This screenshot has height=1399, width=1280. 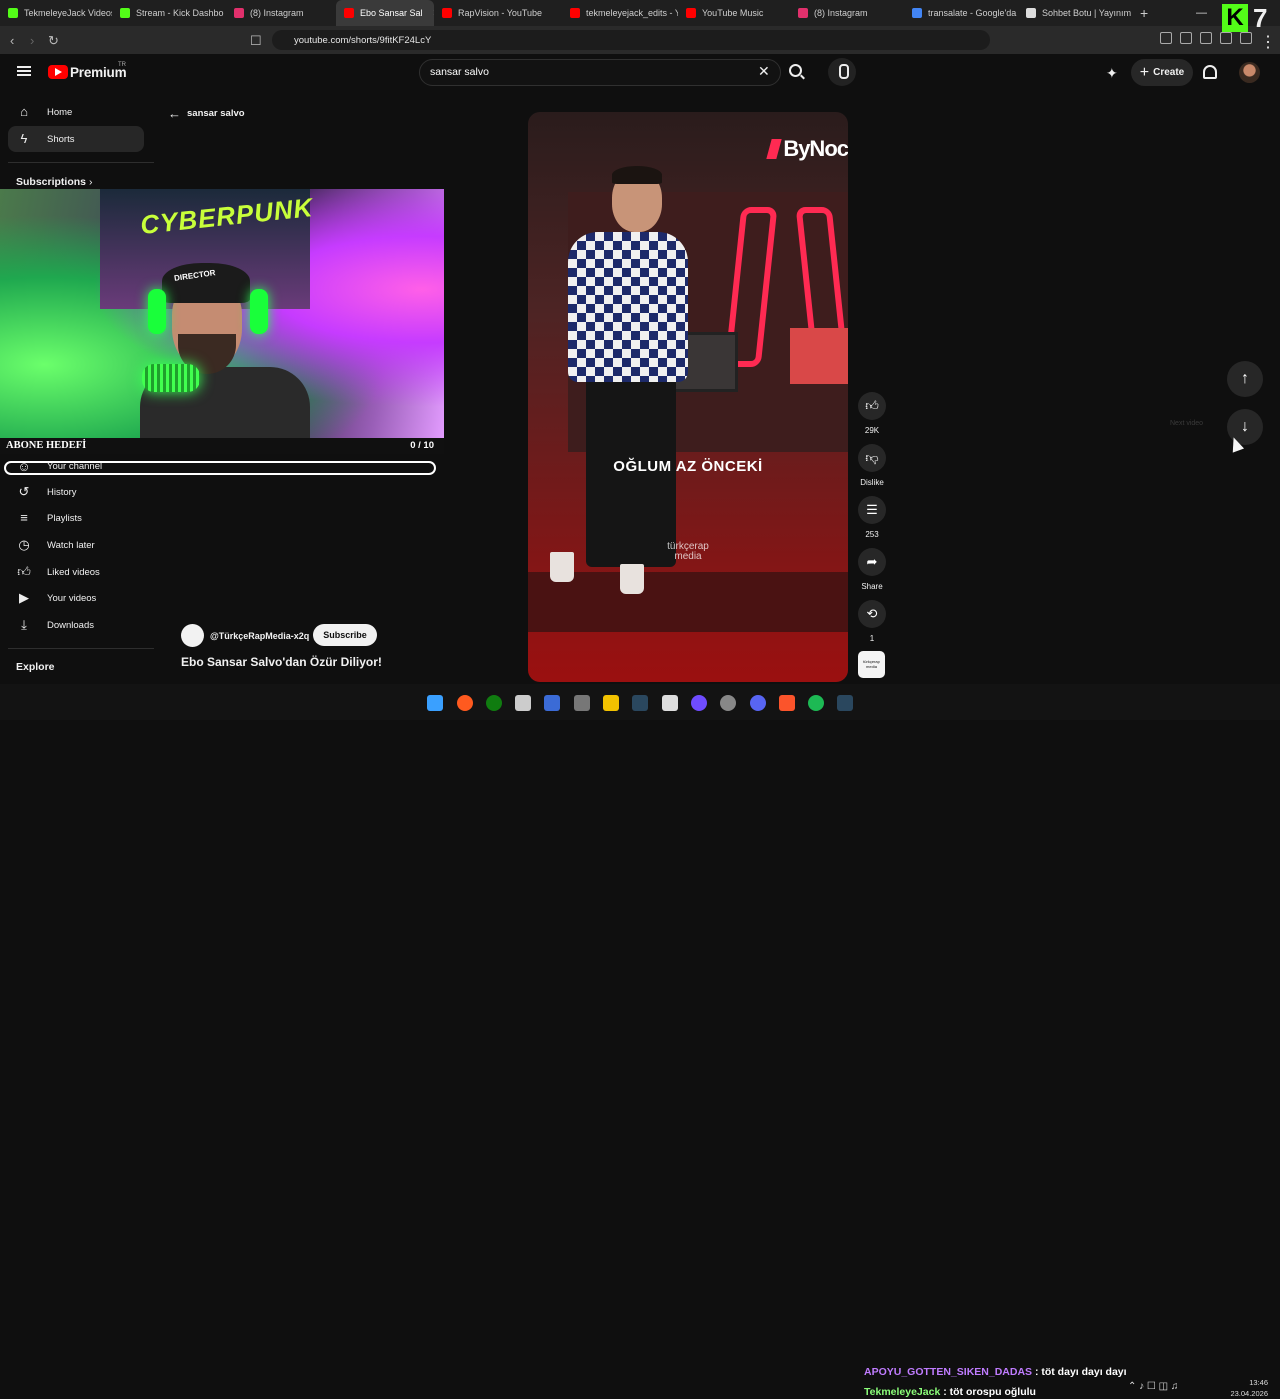 I want to click on sidebar-item-your-channel: ☺ Your channel, so click(x=76, y=467).